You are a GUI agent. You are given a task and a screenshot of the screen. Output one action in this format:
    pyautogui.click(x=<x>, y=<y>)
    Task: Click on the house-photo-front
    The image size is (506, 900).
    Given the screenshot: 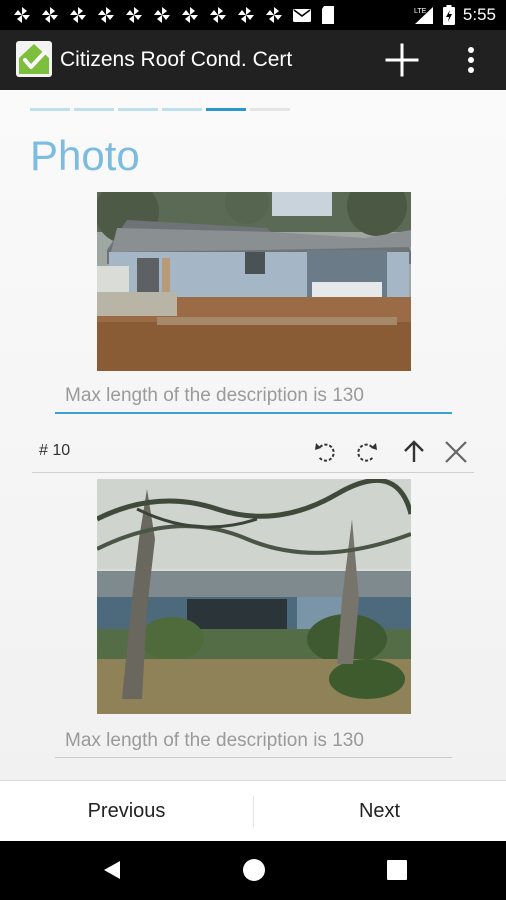 What is the action you would take?
    pyautogui.click(x=254, y=281)
    